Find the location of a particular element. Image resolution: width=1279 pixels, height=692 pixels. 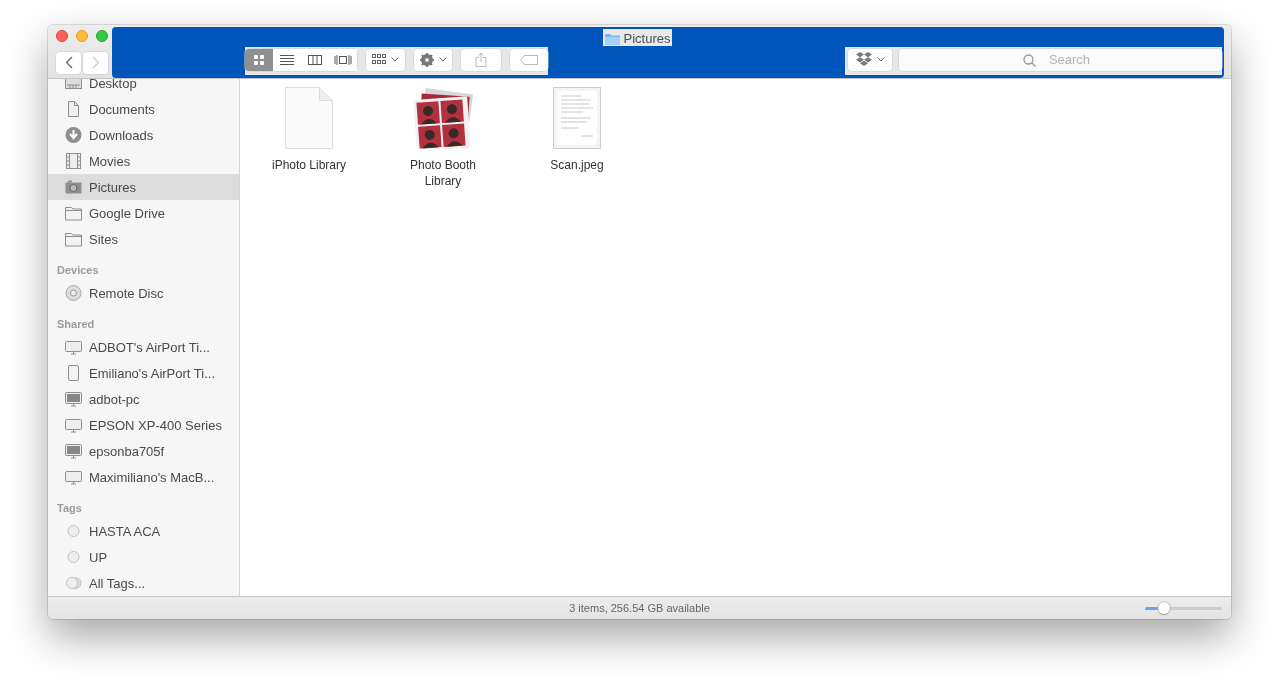

sidebar-item-label: Documents is located at coordinates (122, 109).